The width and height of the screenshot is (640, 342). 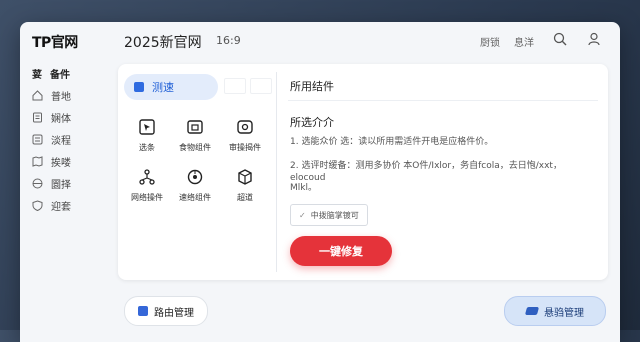 I want to click on hang-management-button: 悬驺管理, so click(x=555, y=311).